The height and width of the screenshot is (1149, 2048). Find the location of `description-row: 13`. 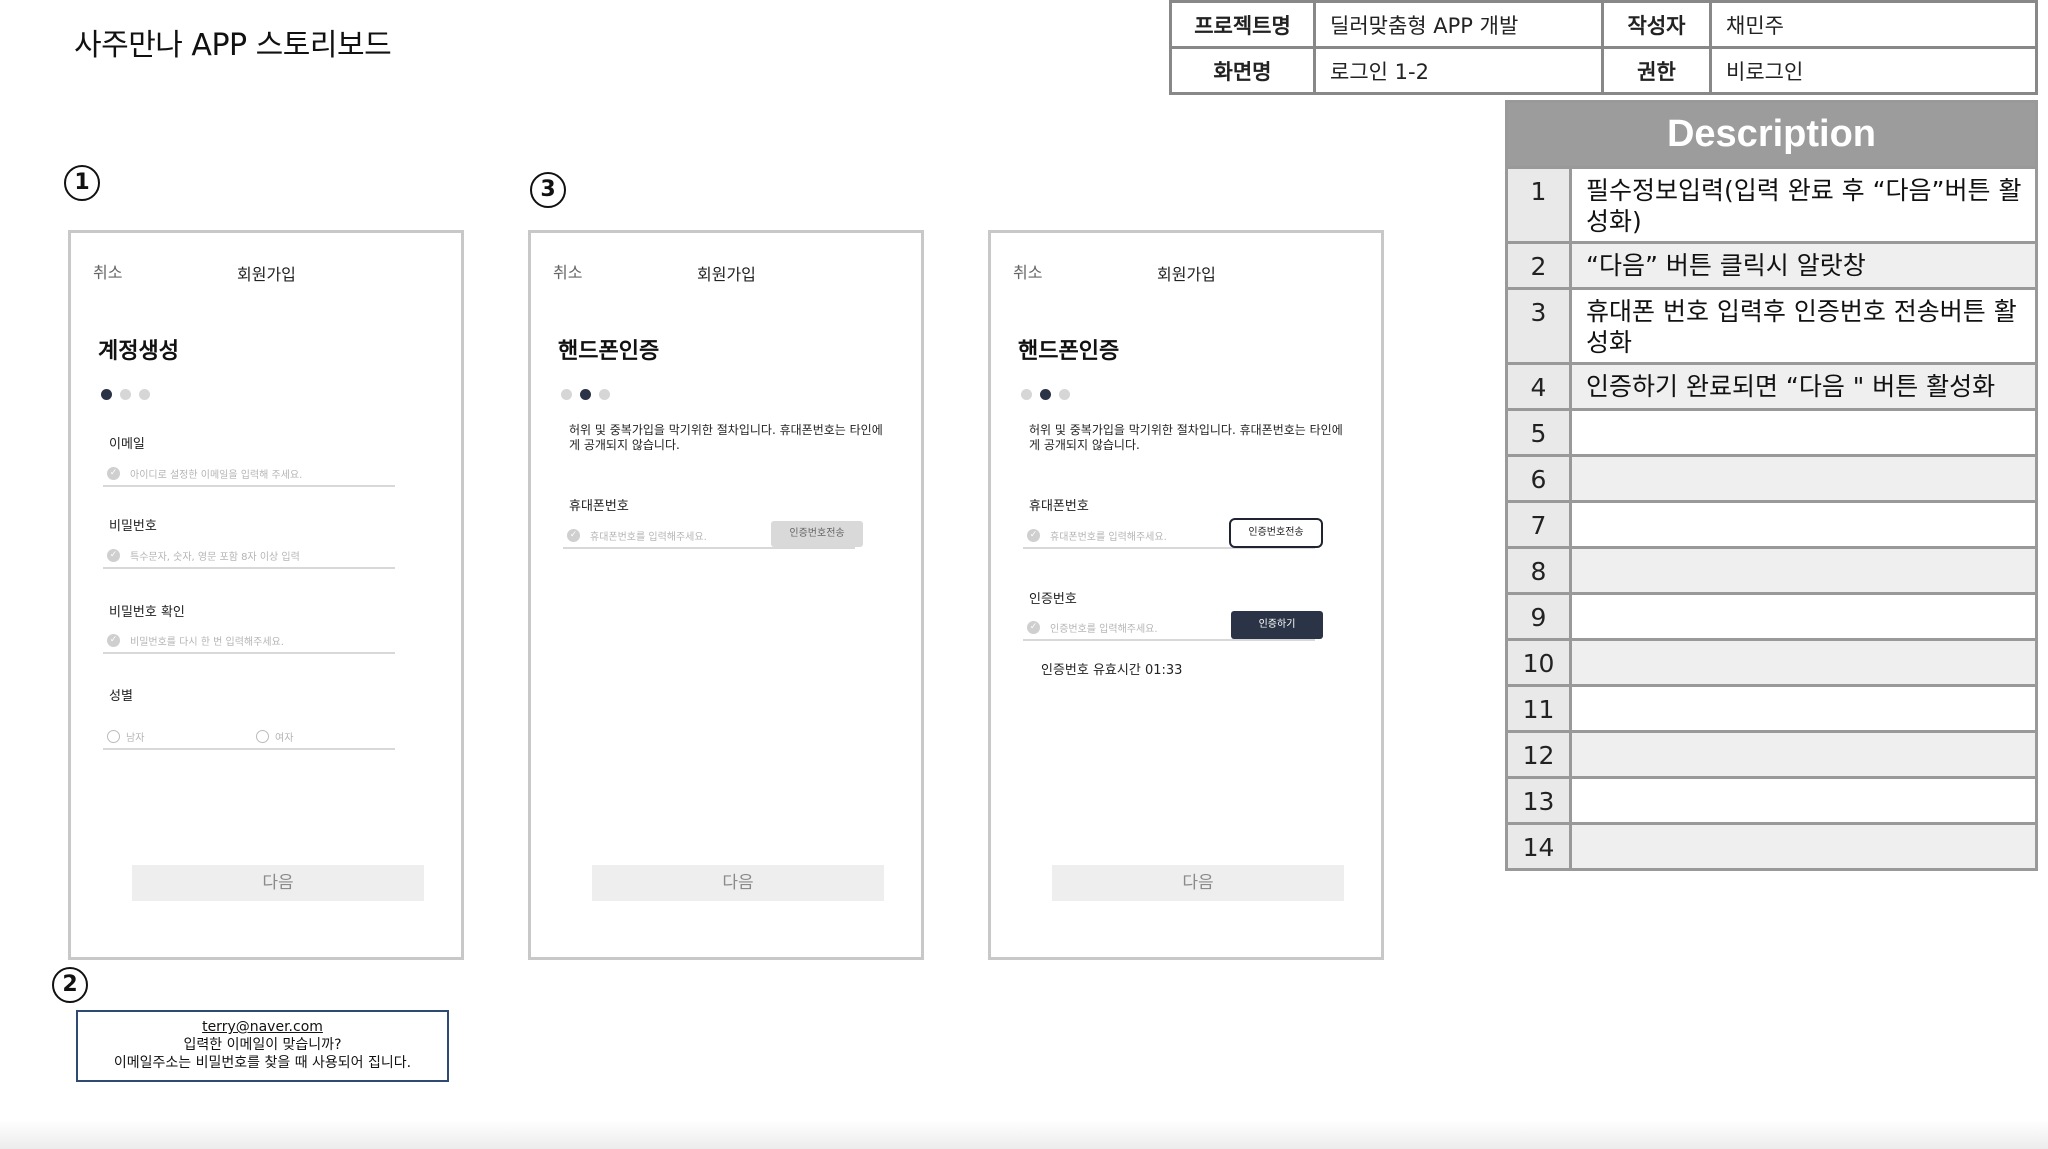

description-row: 13 is located at coordinates (1771, 799).